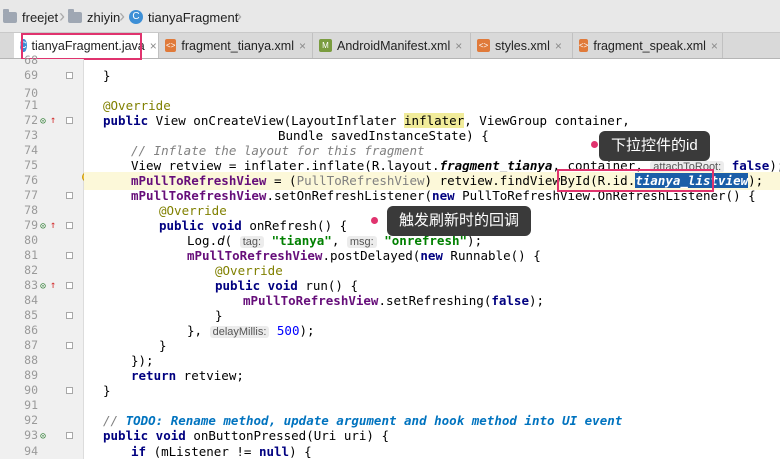 Image resolution: width=780 pixels, height=461 pixels. What do you see at coordinates (221, 451) in the screenshot?
I see `code-line: if (mListener != null) {` at bounding box center [221, 451].